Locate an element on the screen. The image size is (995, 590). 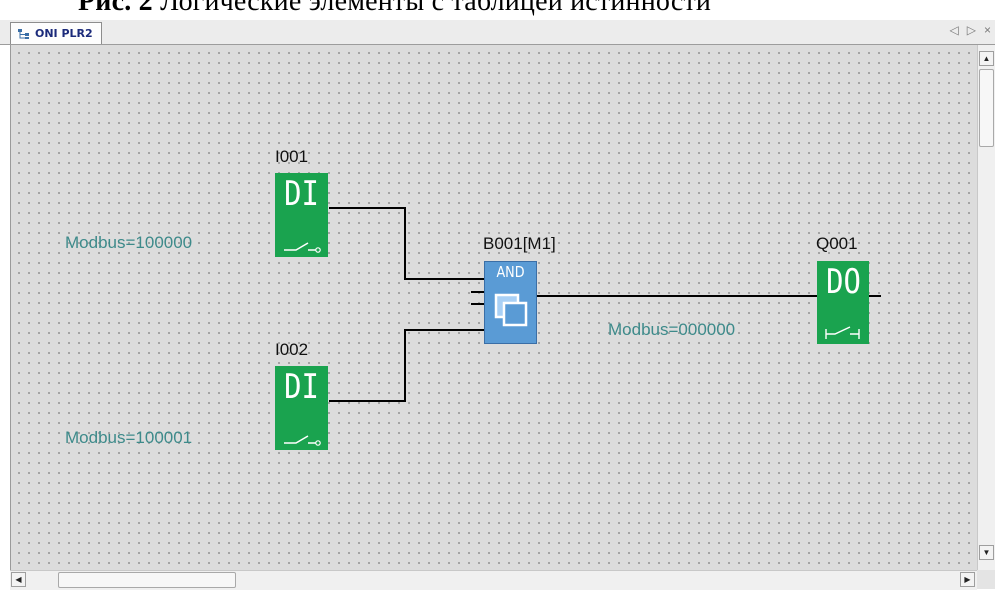
wire-i002-to-and is located at coordinates (406, 365).